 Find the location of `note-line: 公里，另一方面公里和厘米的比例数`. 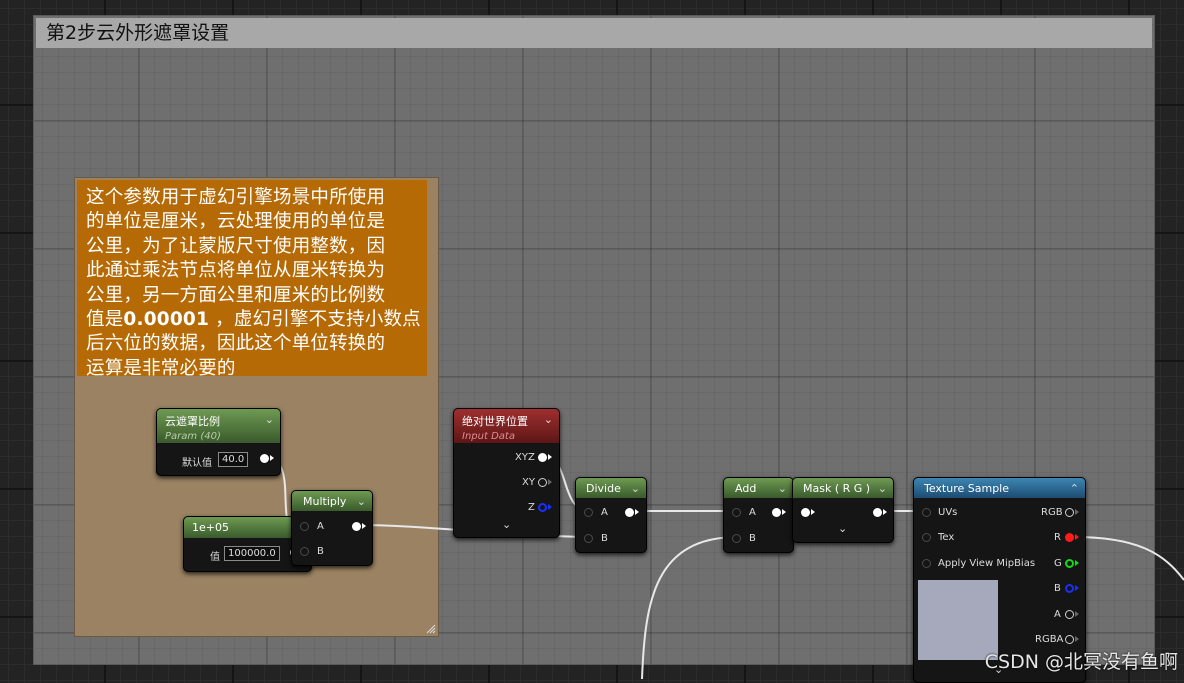

note-line: 公里，另一方面公里和厘米的比例数 is located at coordinates (236, 295).